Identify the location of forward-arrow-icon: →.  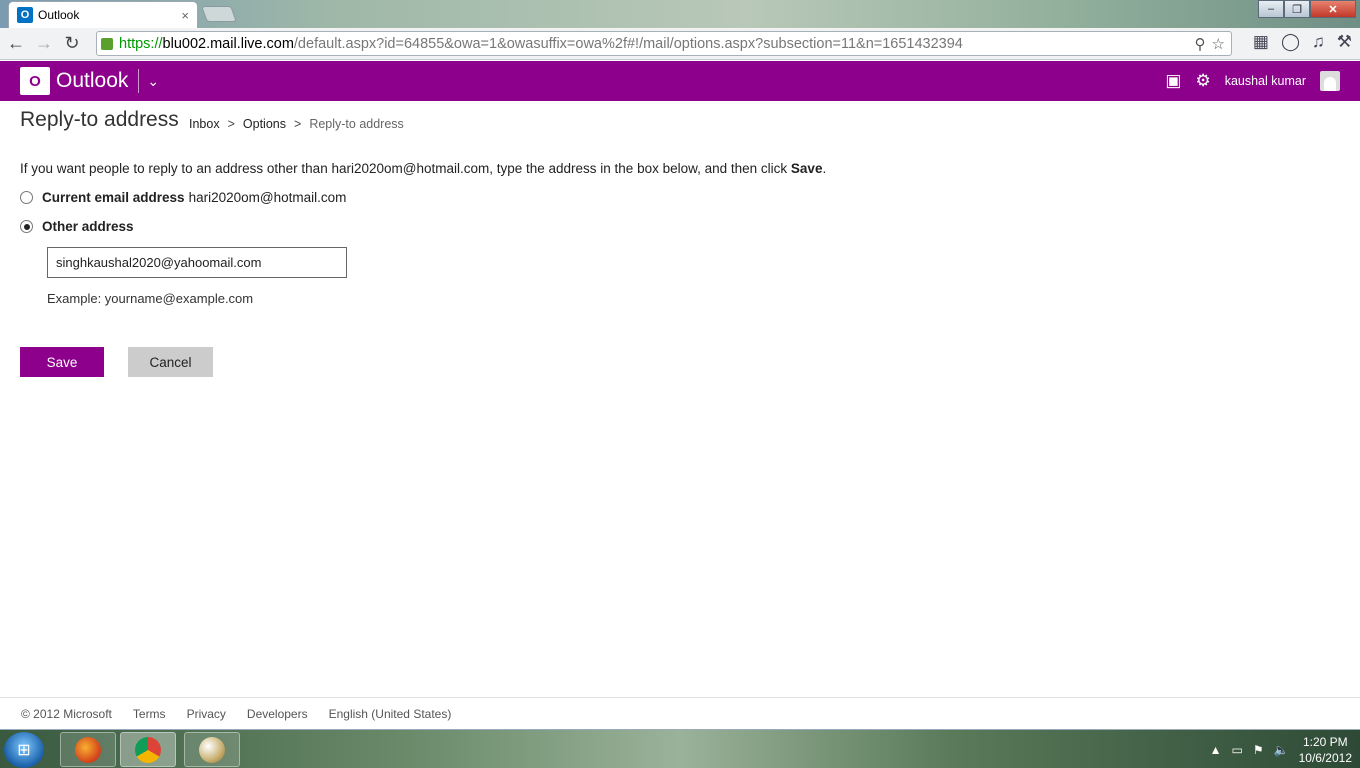
(44, 44).